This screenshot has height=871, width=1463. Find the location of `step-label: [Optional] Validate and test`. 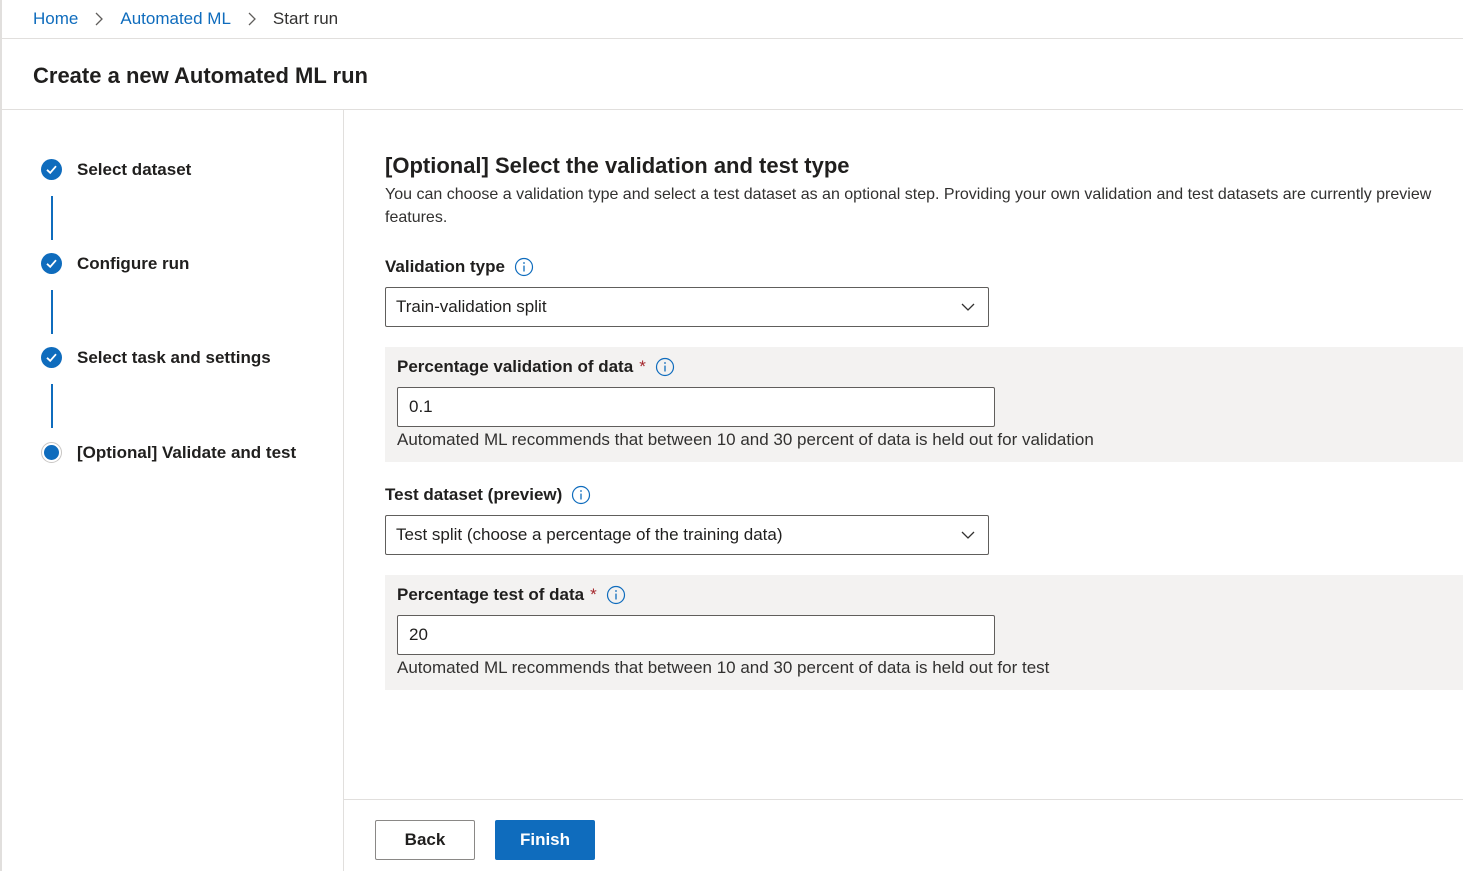

step-label: [Optional] Validate and test is located at coordinates (187, 452).